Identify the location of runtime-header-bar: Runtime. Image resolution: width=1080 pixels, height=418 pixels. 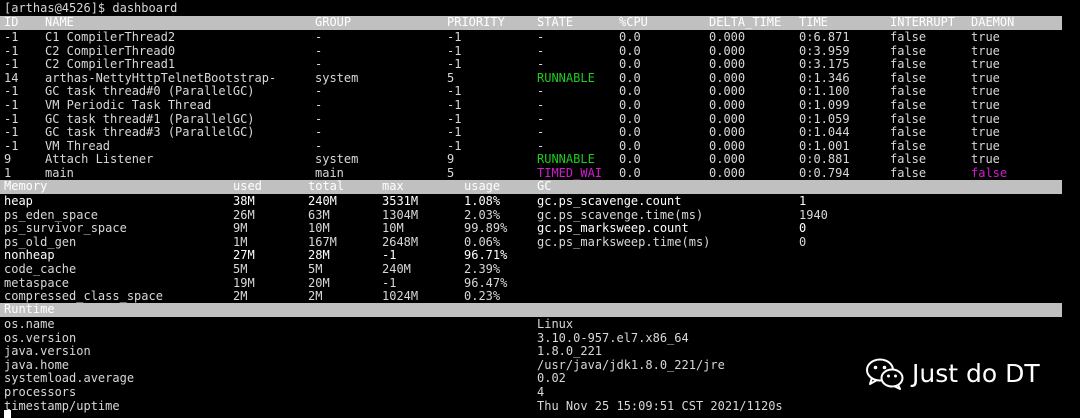
(531, 309).